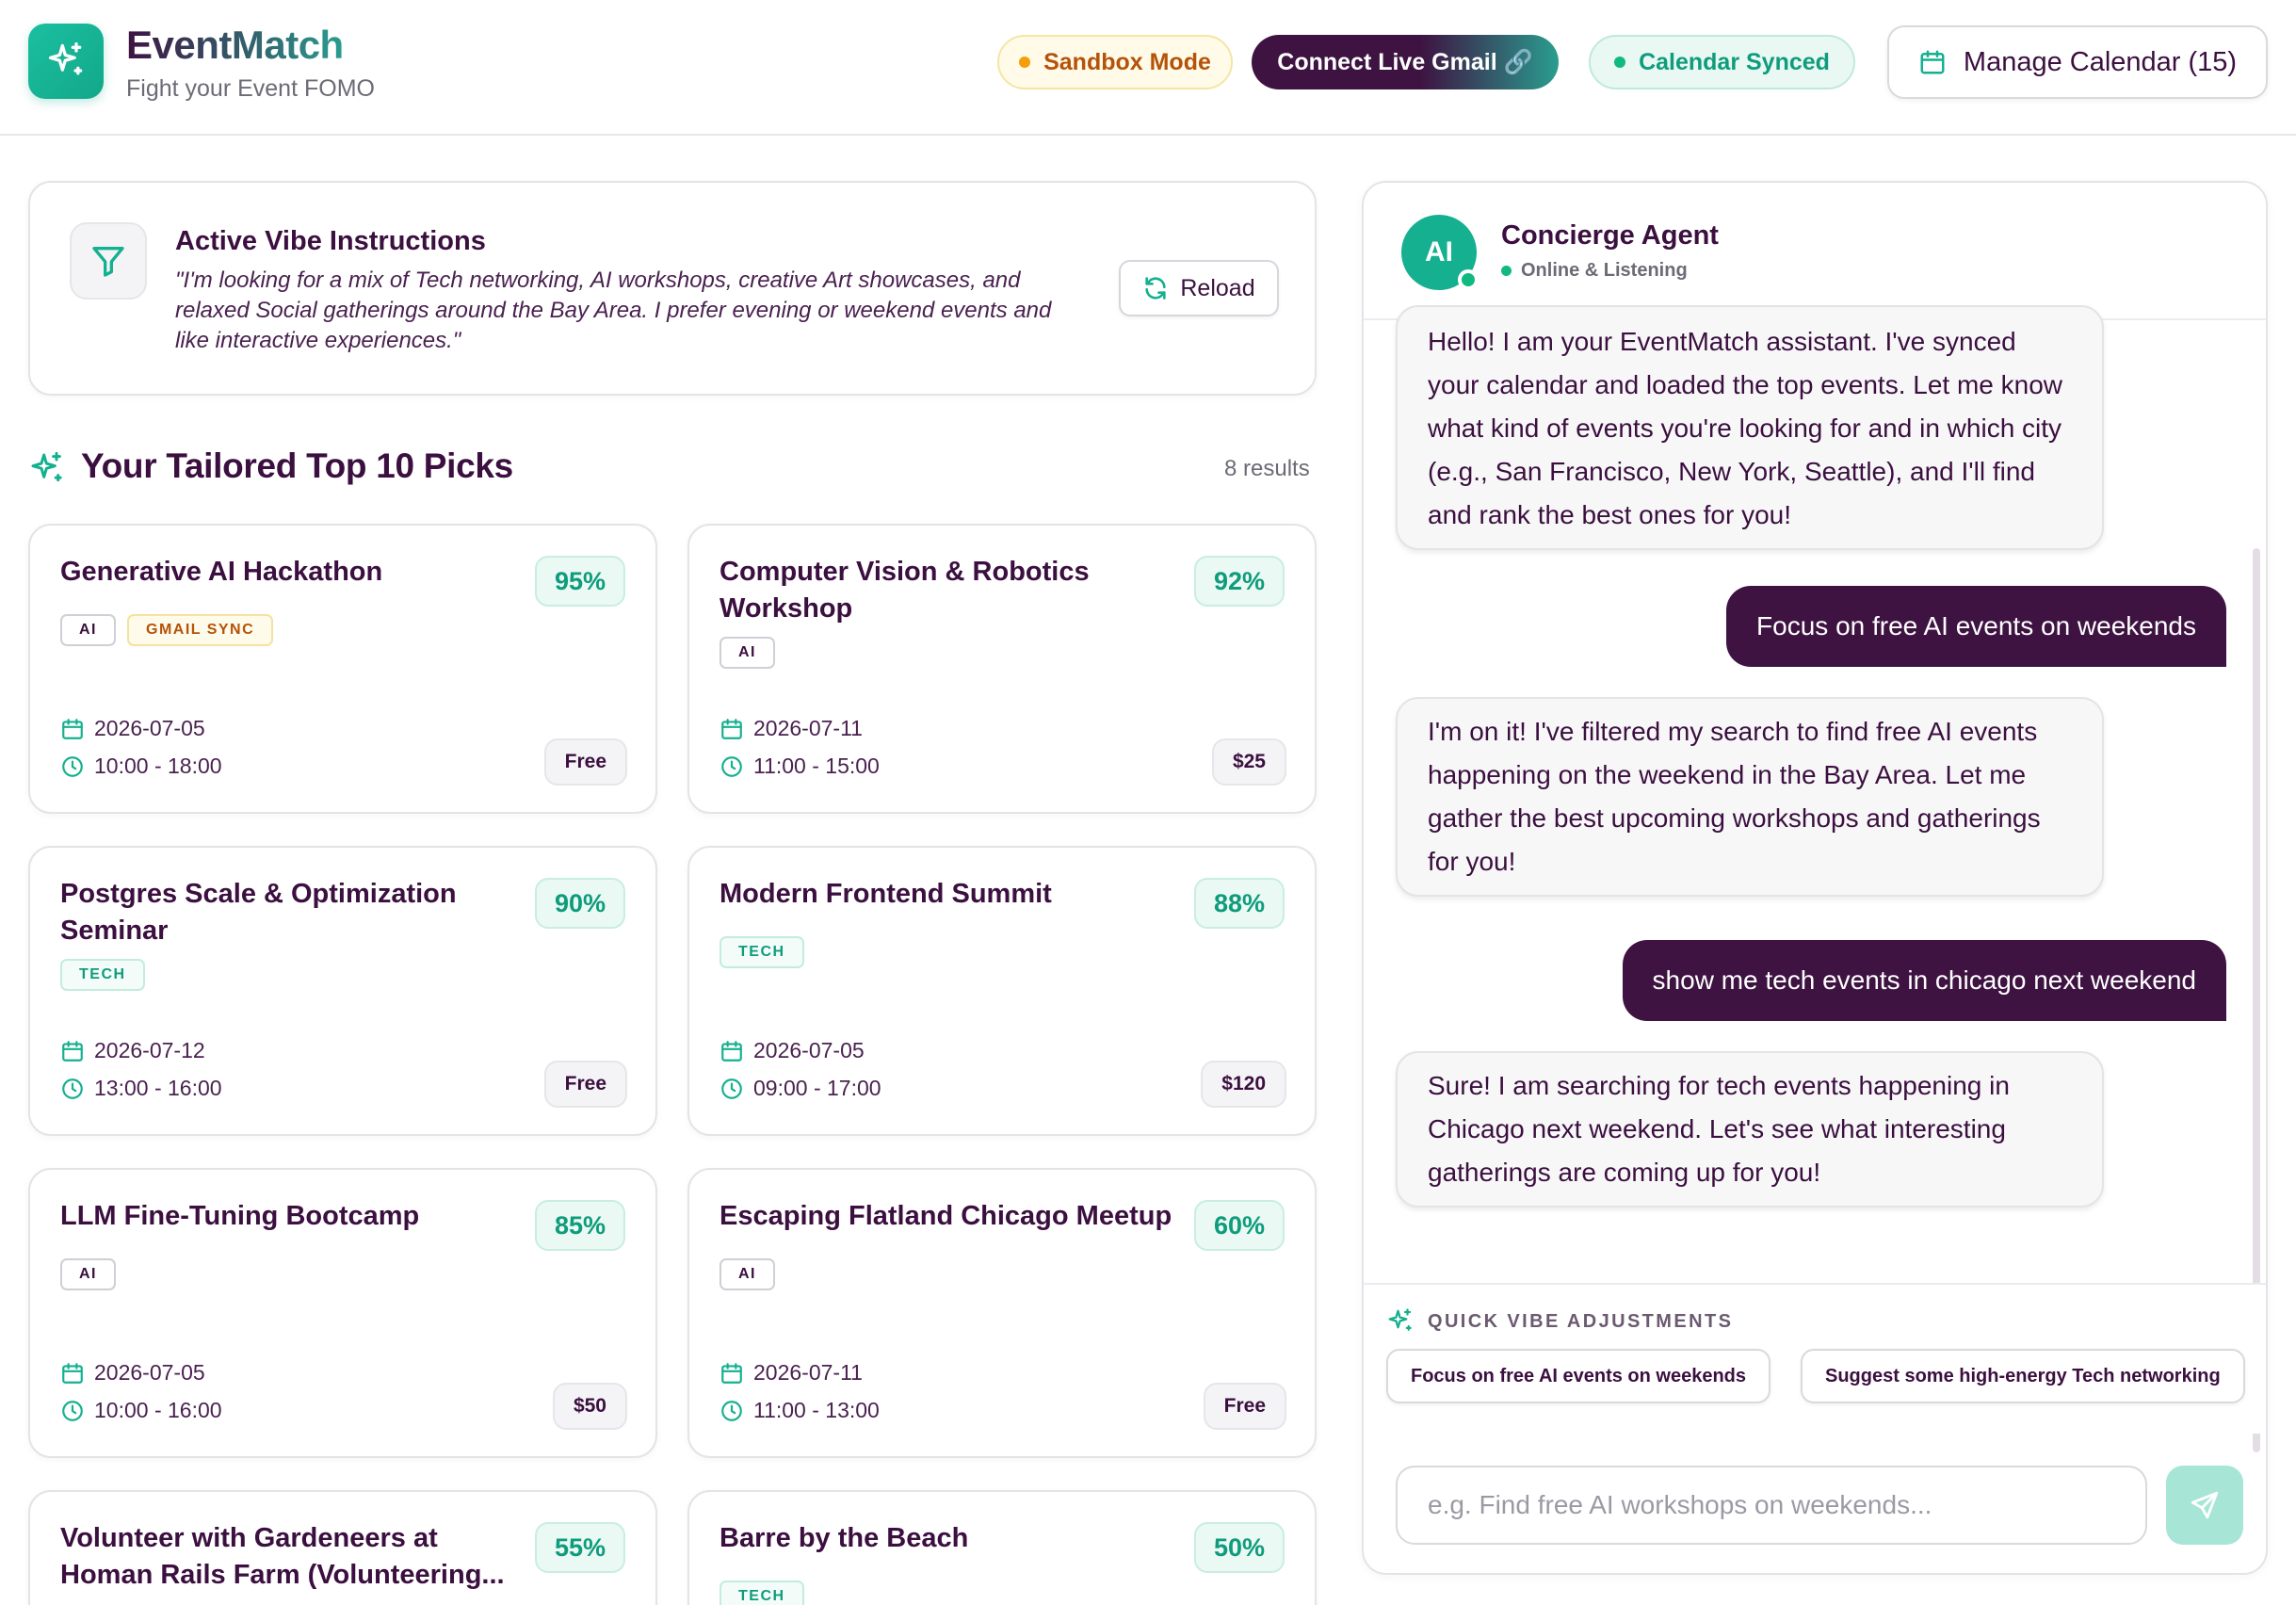 The image size is (2296, 1605). I want to click on match-score-badge: 85%, so click(580, 1225).